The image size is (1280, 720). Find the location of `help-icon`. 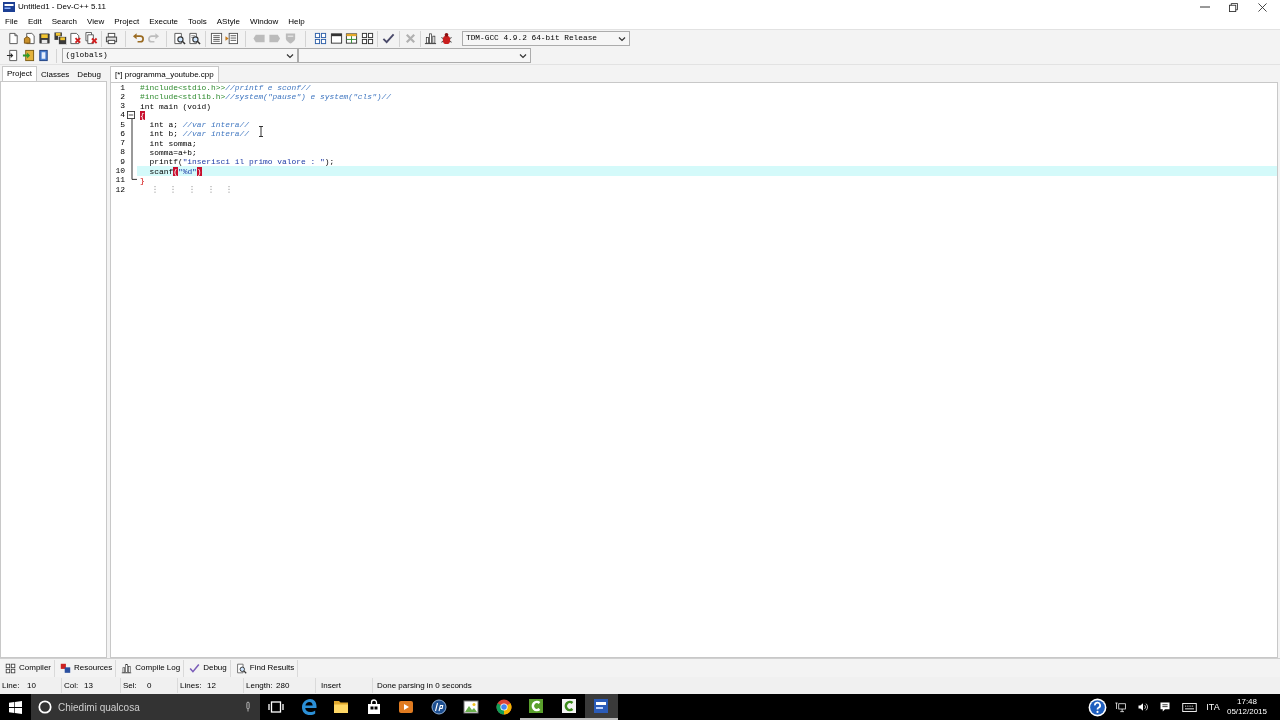

help-icon is located at coordinates (1097, 707).